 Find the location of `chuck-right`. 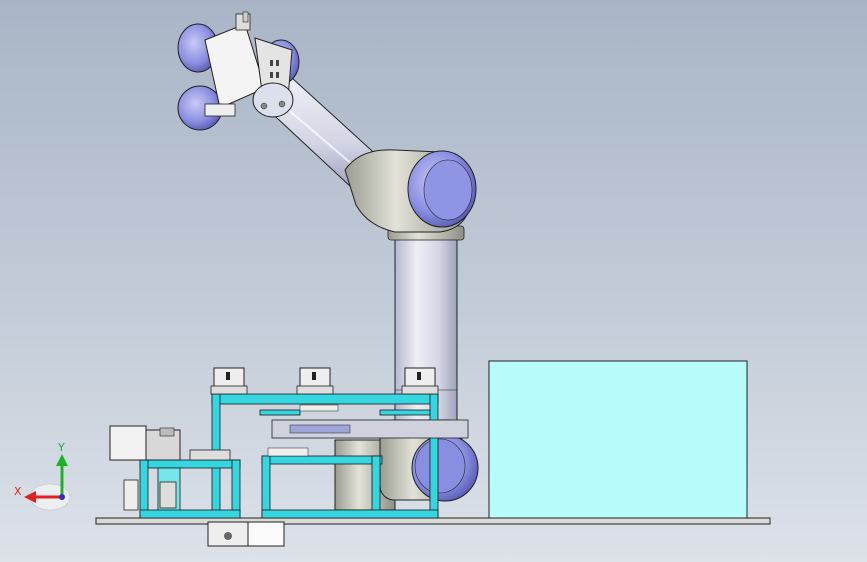

chuck-right is located at coordinates (420, 381).